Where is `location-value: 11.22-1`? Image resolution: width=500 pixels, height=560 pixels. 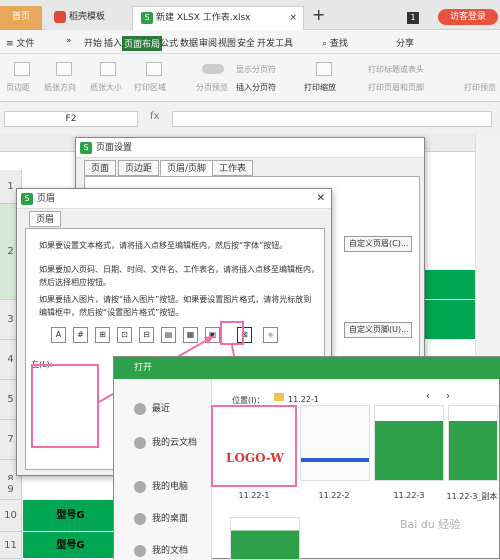 location-value: 11.22-1 is located at coordinates (303, 399).